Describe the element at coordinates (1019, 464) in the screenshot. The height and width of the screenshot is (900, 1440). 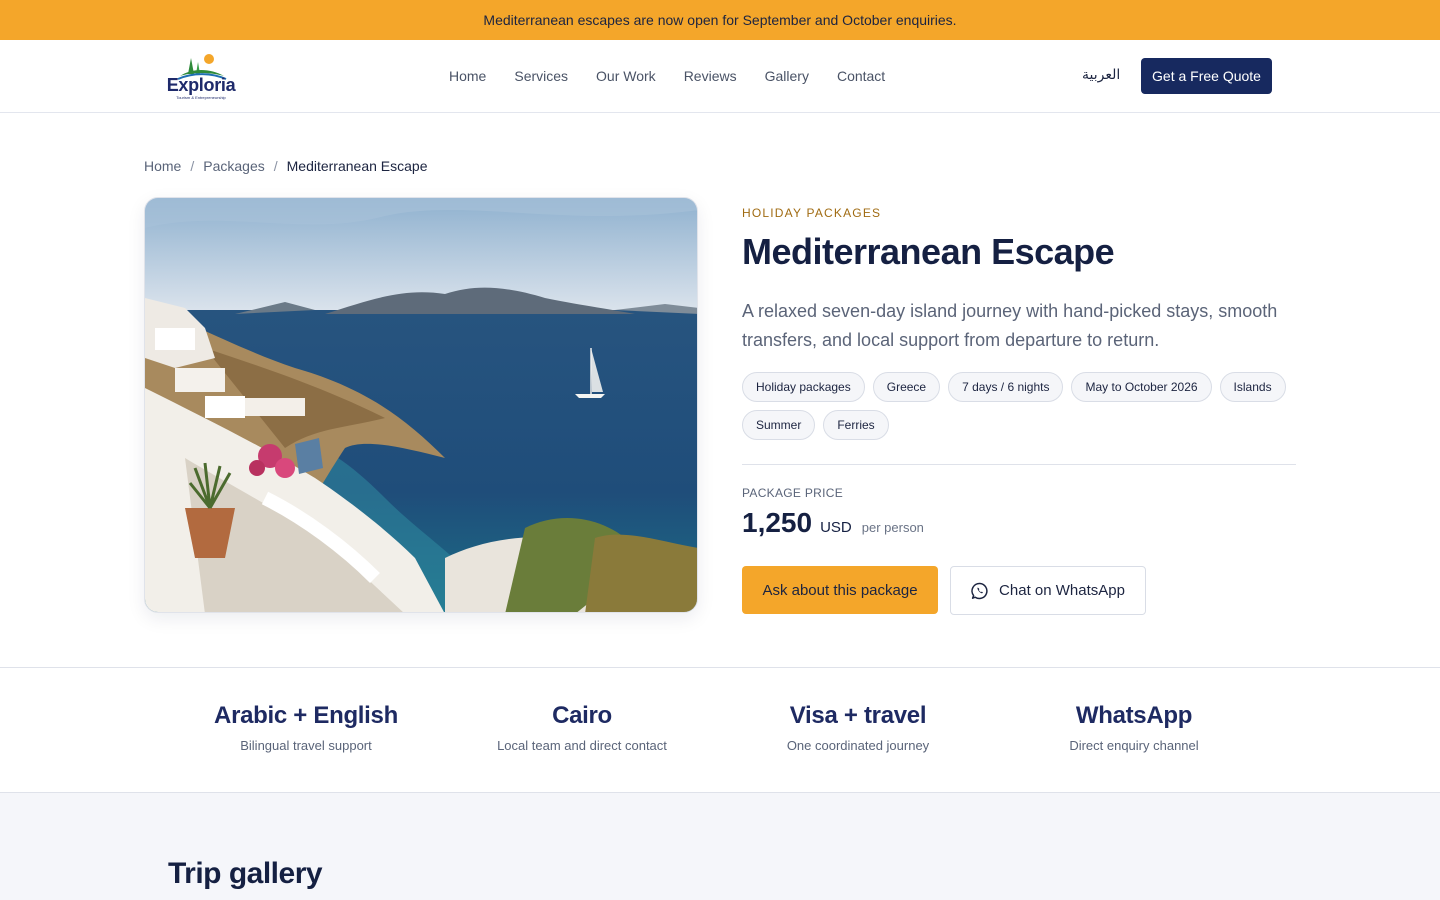
I see `section-divider` at that location.